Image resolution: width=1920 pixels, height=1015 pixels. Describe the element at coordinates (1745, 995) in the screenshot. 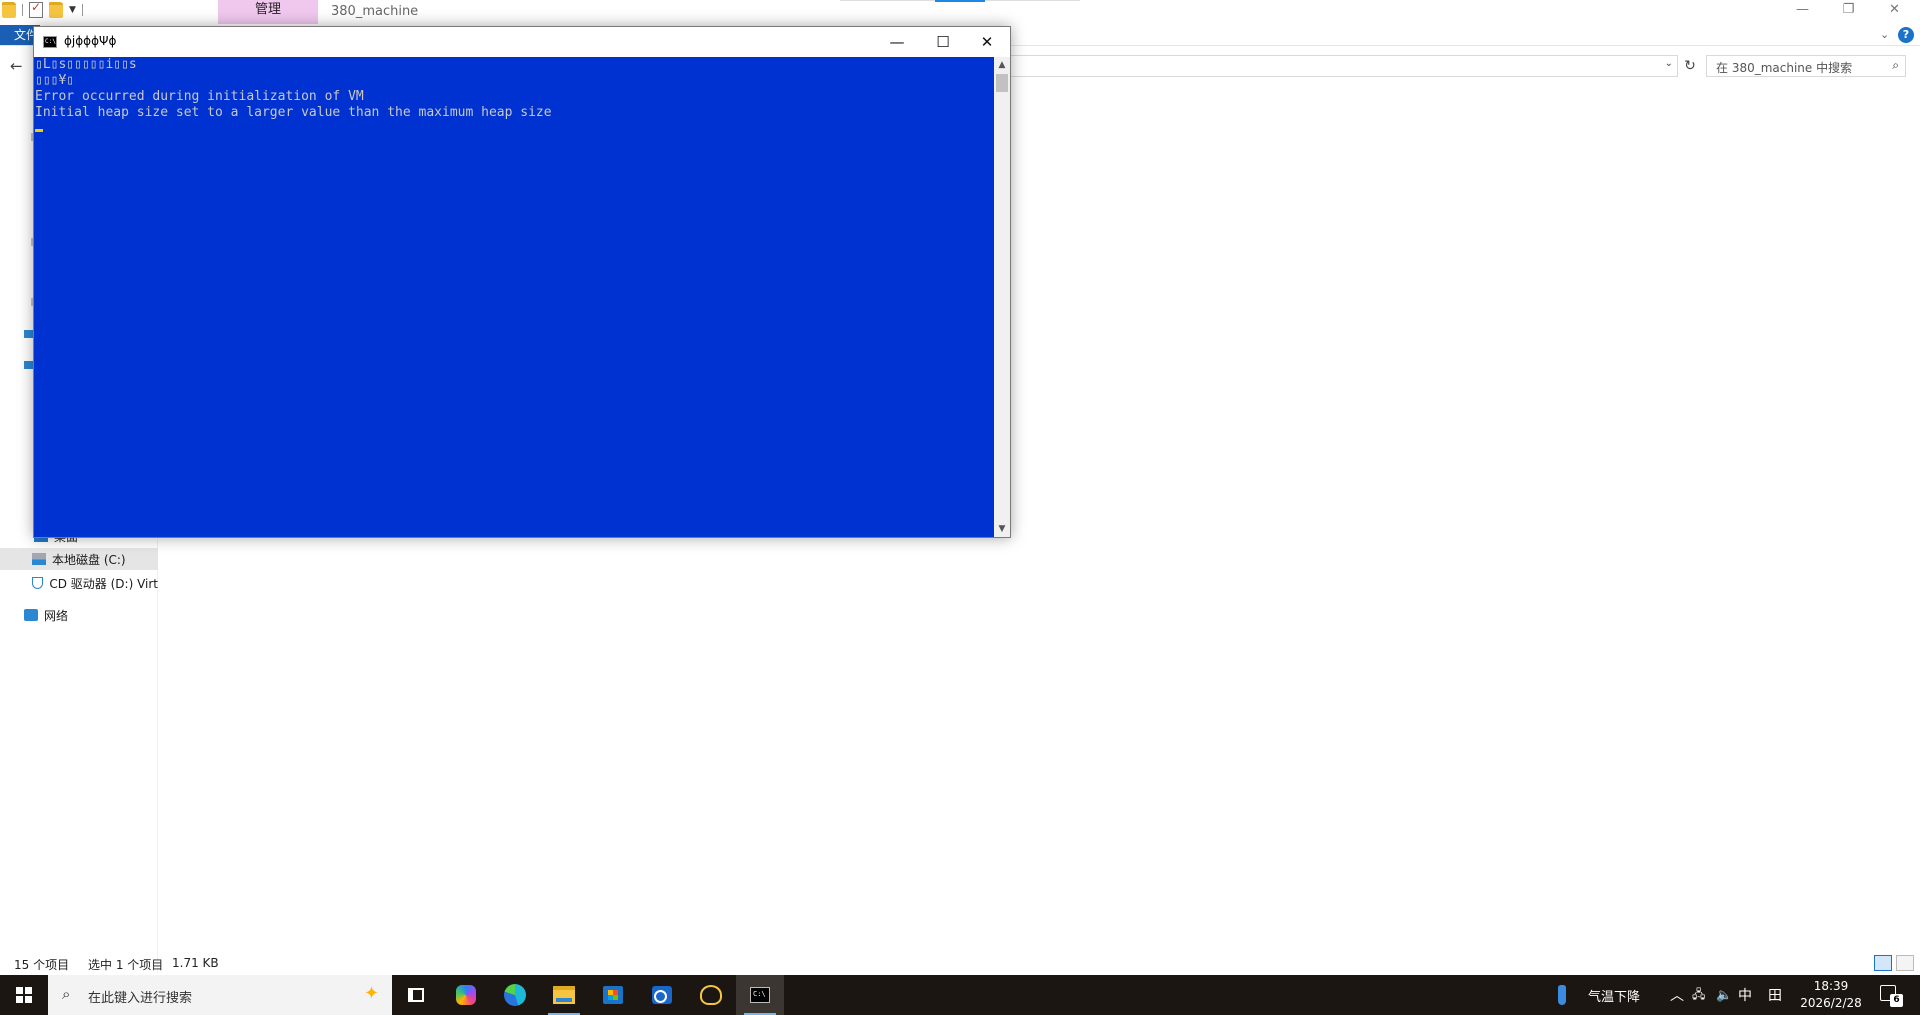

I see `input-method-indicator: 中` at that location.